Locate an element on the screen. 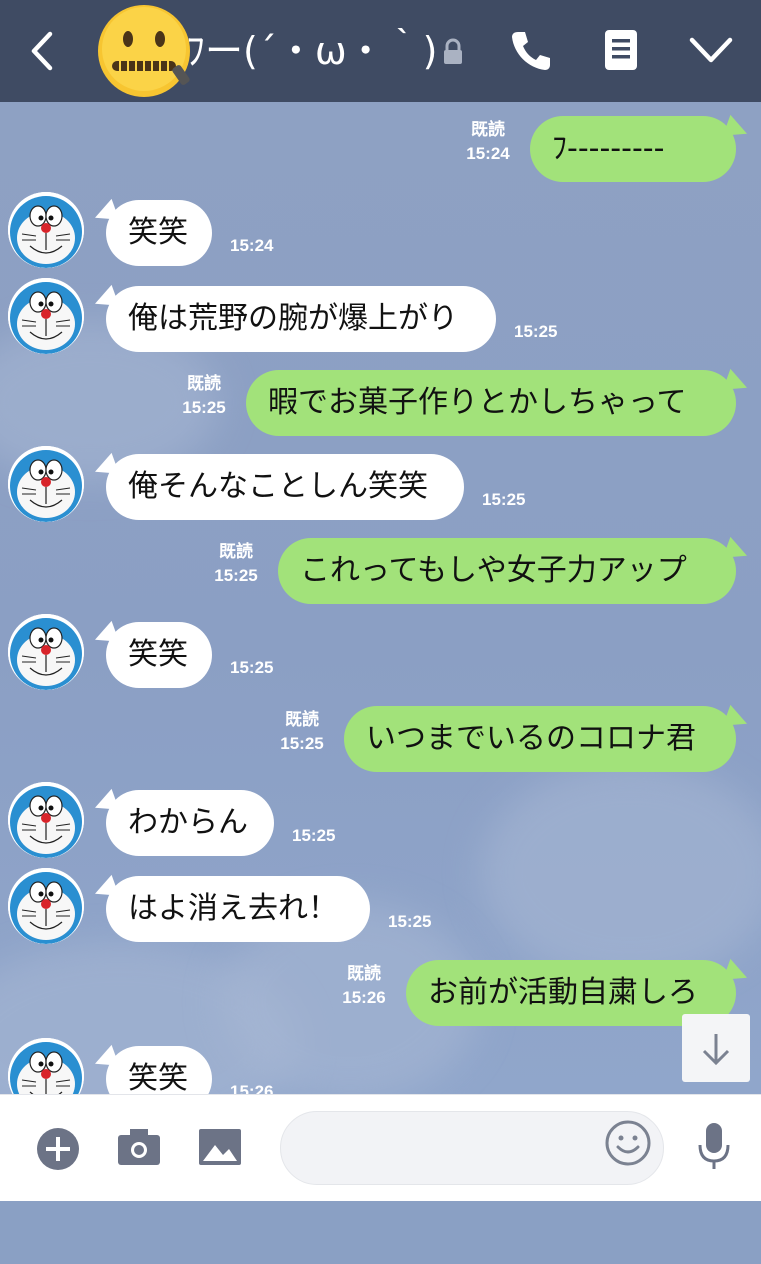 This screenshot has height=1264, width=761. lock-icon is located at coordinates (453, 51).